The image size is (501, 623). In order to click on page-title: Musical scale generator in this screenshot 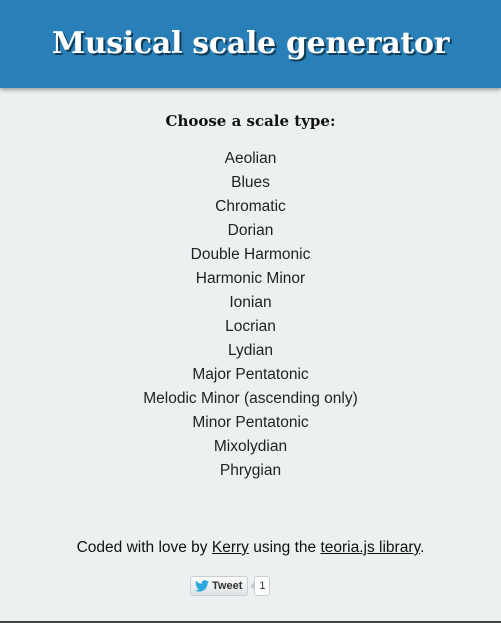, I will do `click(250, 43)`.